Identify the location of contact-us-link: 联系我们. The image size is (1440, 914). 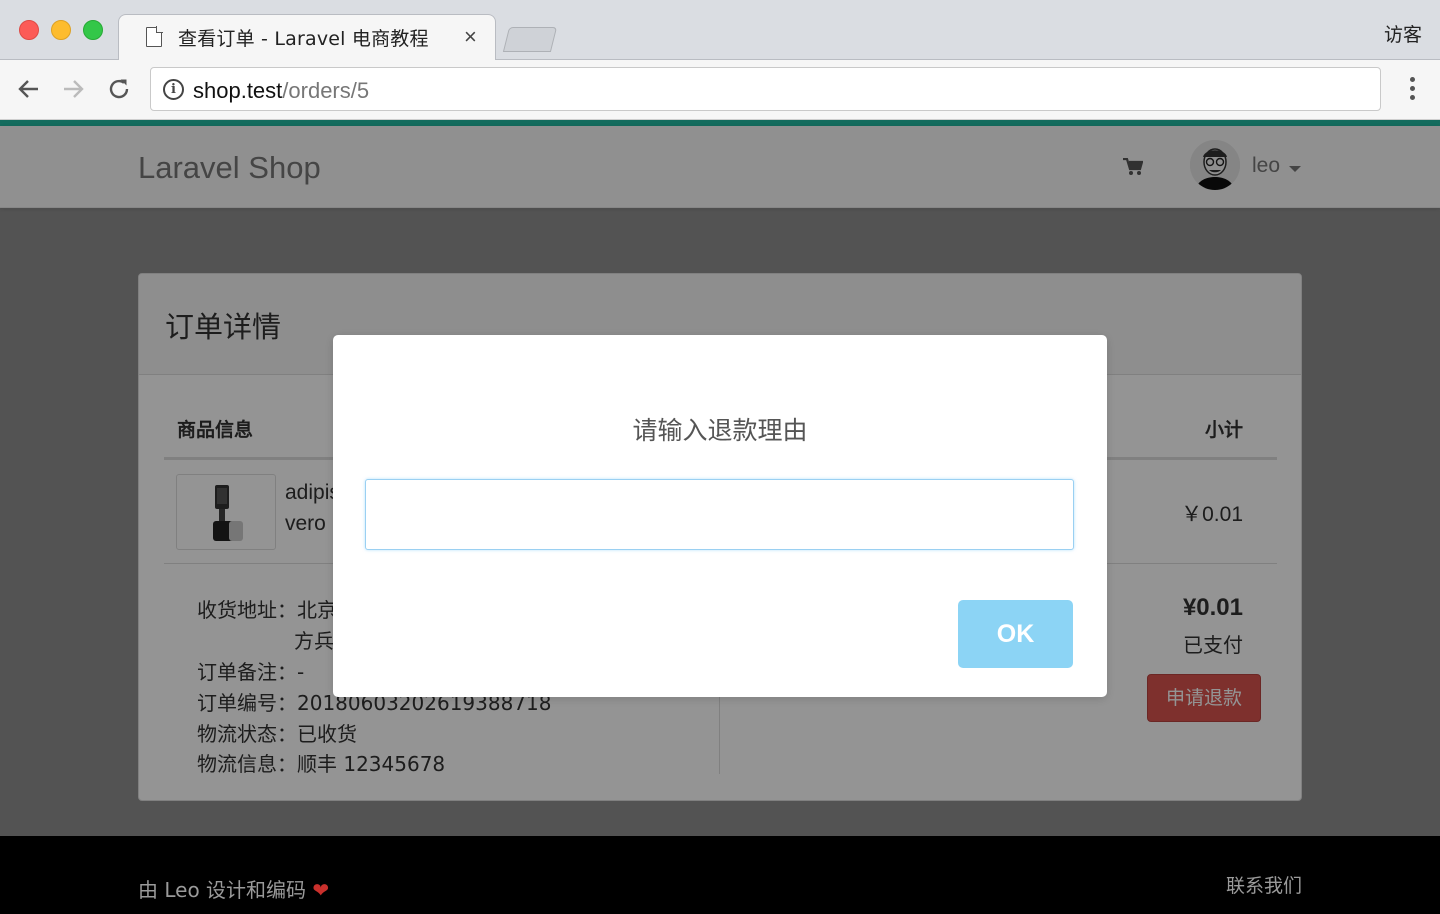
(1264, 884).